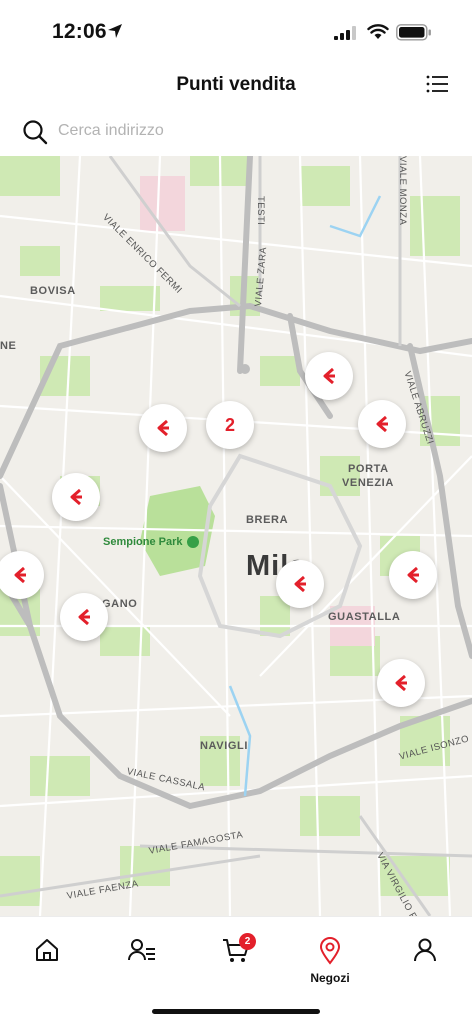 The image size is (472, 1025). Describe the element at coordinates (253, 131) in the screenshot. I see `search-input` at that location.